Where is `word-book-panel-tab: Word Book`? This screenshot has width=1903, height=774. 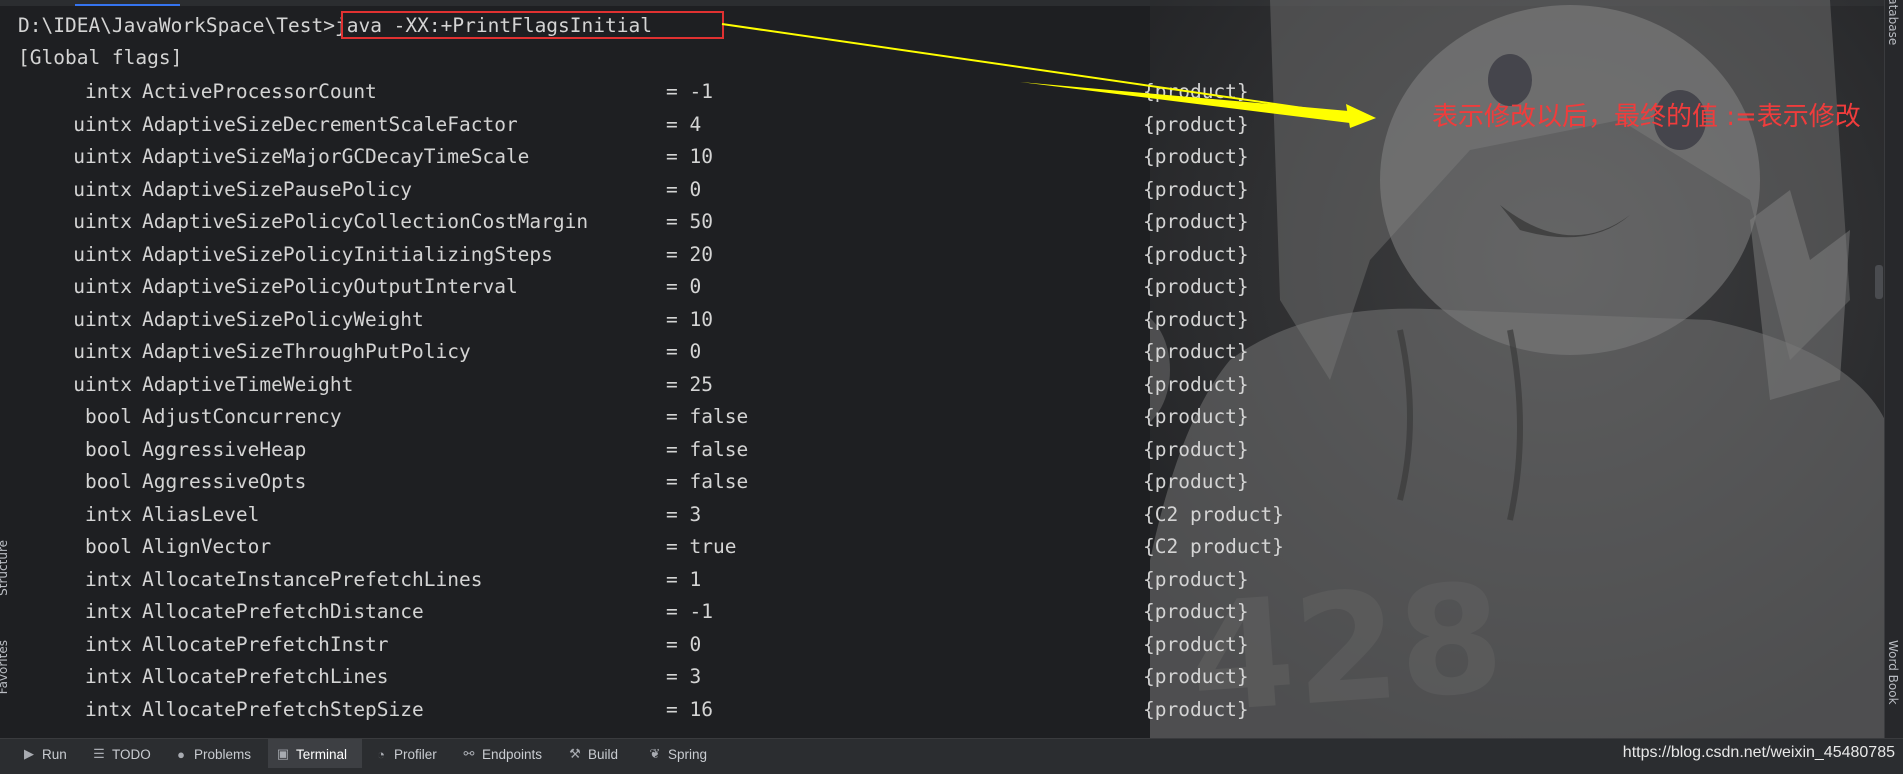
word-book-panel-tab: Word Book is located at coordinates (1893, 672).